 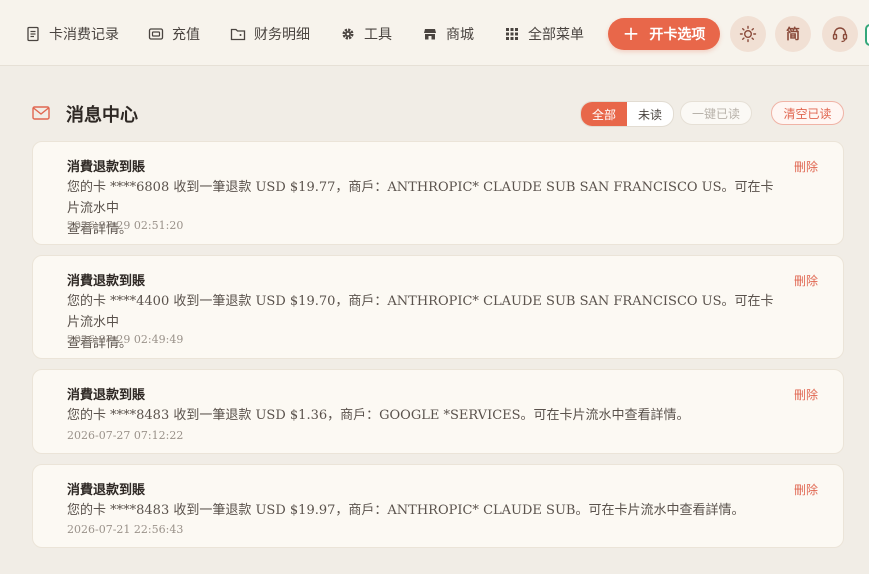 I want to click on message-filter: 全部 未读, so click(x=627, y=114).